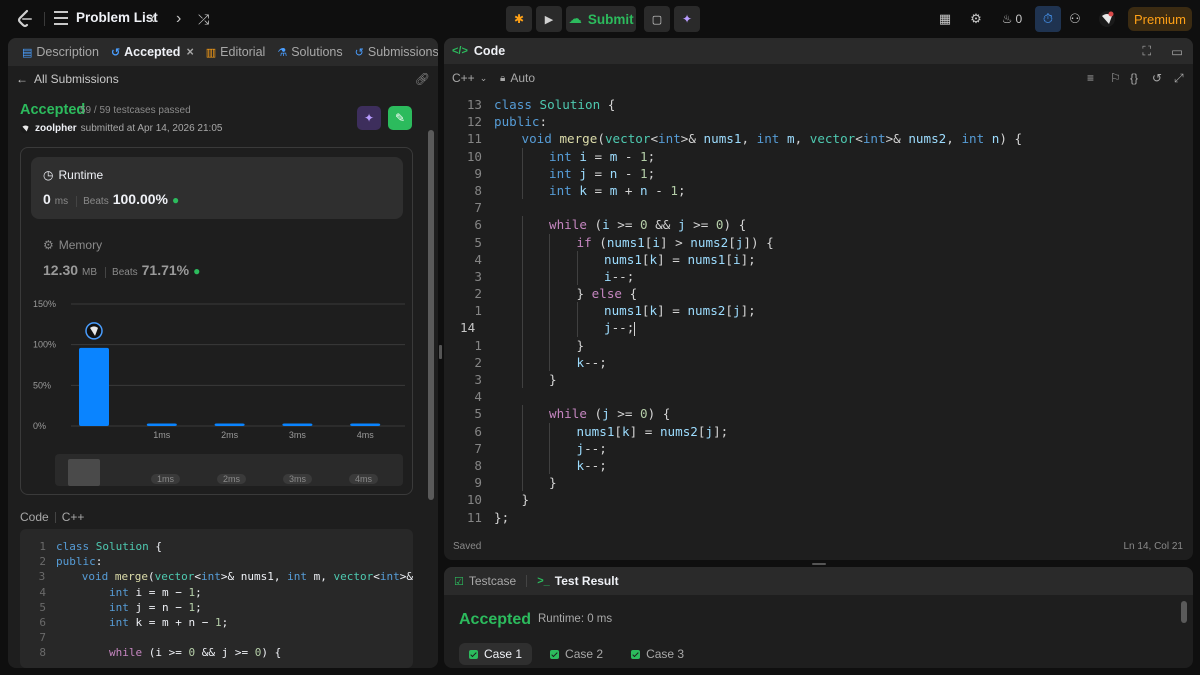 The width and height of the screenshot is (1200, 675). Describe the element at coordinates (818, 380) in the screenshot. I see `editor-line: 3}` at that location.